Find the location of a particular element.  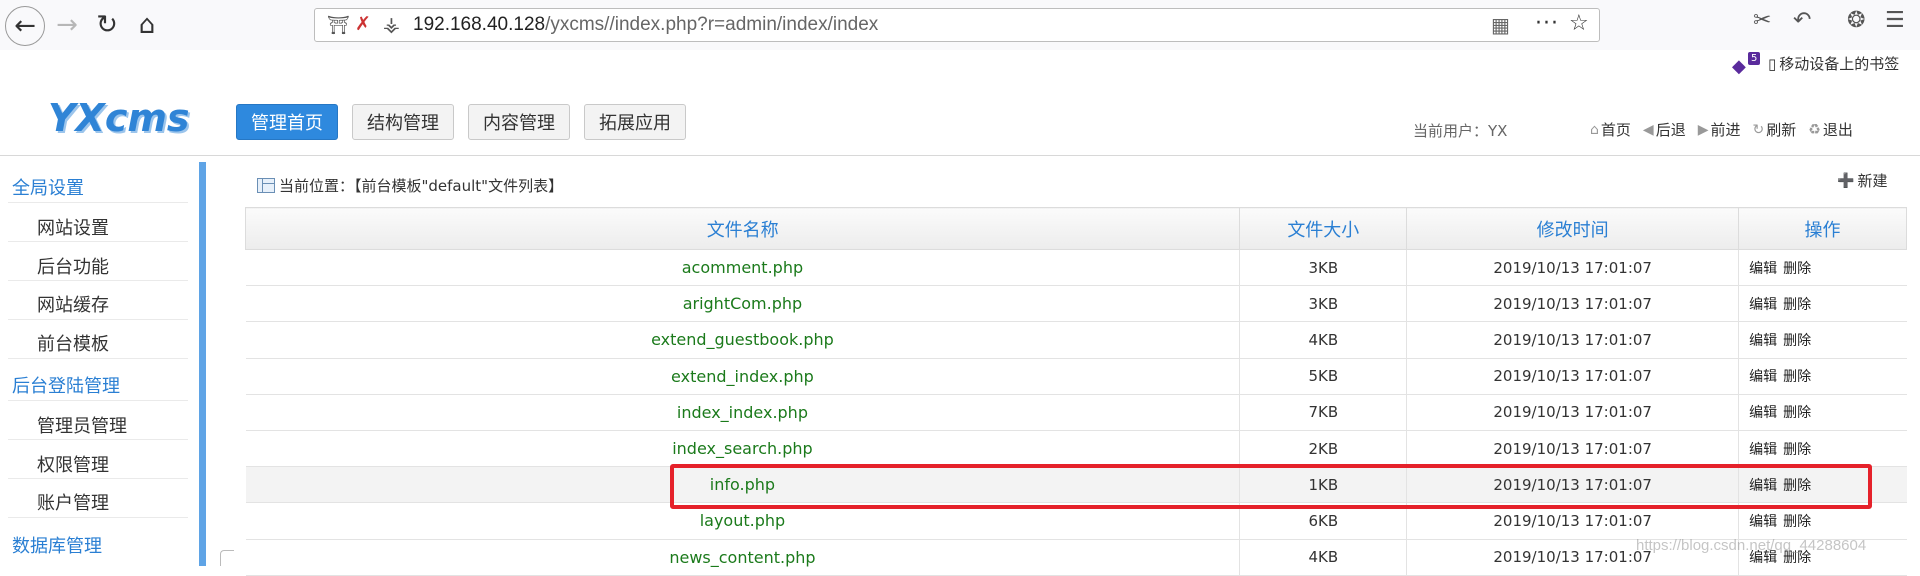

forward-arrow-icon: → is located at coordinates (67, 25).